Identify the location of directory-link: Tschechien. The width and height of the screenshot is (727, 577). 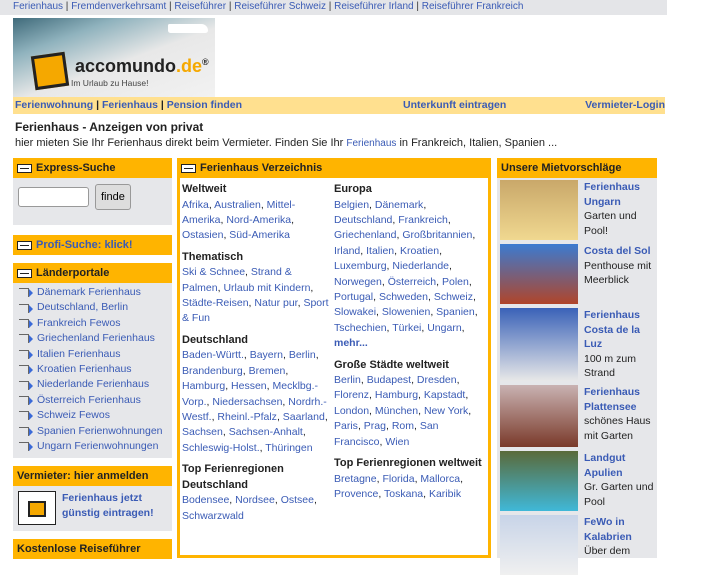
(360, 328).